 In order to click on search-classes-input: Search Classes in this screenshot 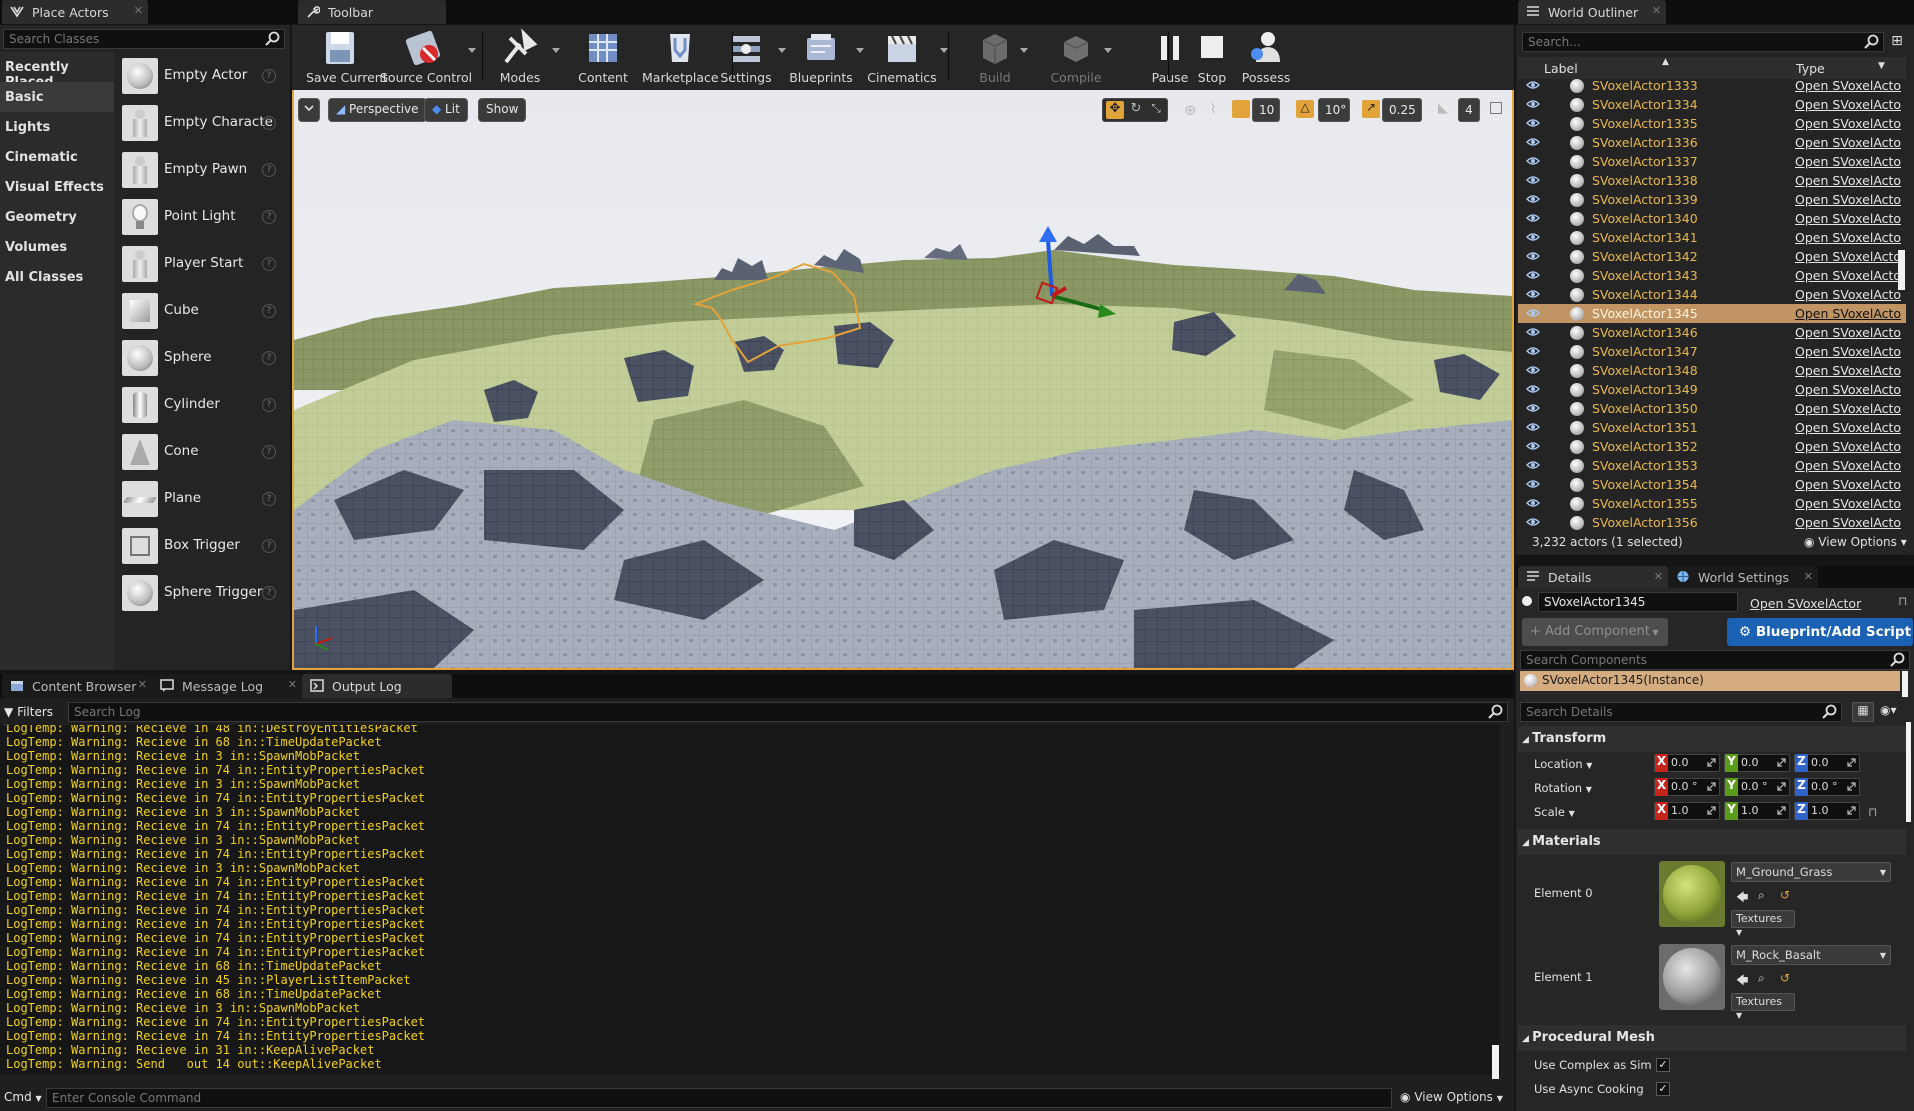, I will do `click(144, 39)`.